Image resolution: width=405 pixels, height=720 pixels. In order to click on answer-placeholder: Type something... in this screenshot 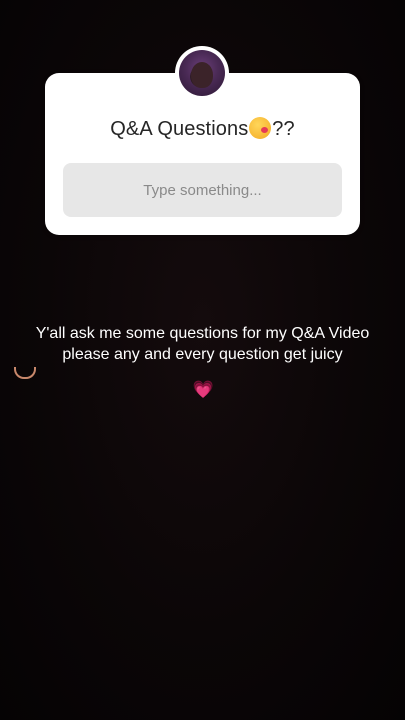, I will do `click(202, 190)`.